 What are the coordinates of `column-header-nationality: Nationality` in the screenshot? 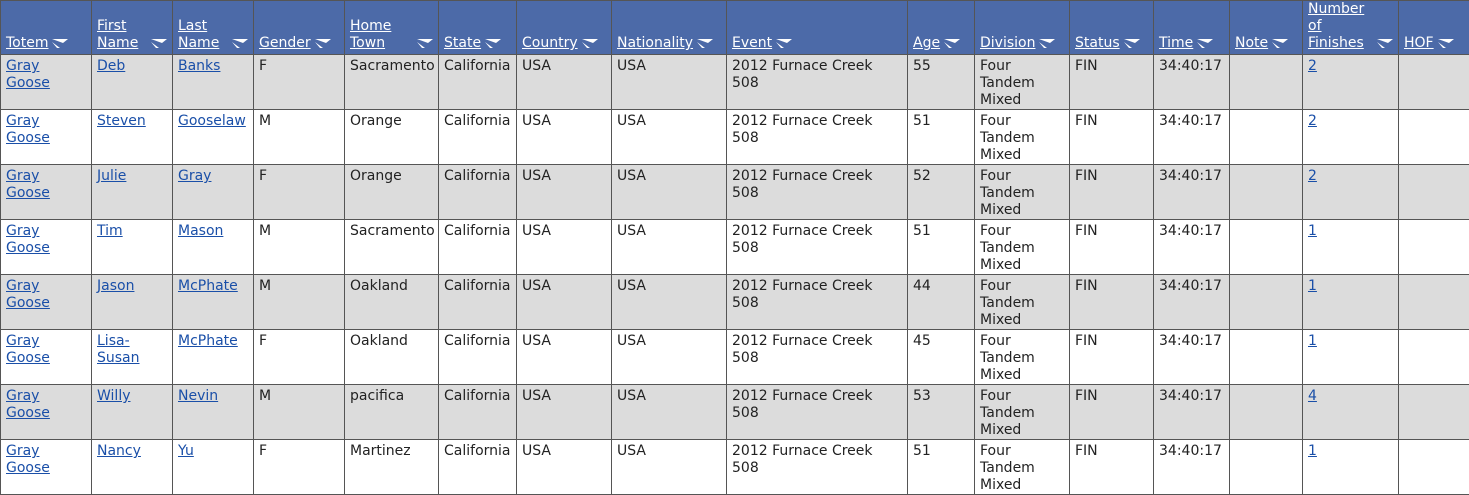 It's located at (669, 28).